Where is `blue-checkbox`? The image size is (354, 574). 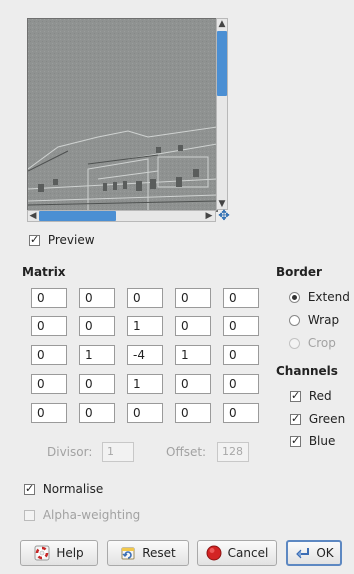
blue-checkbox is located at coordinates (295, 440).